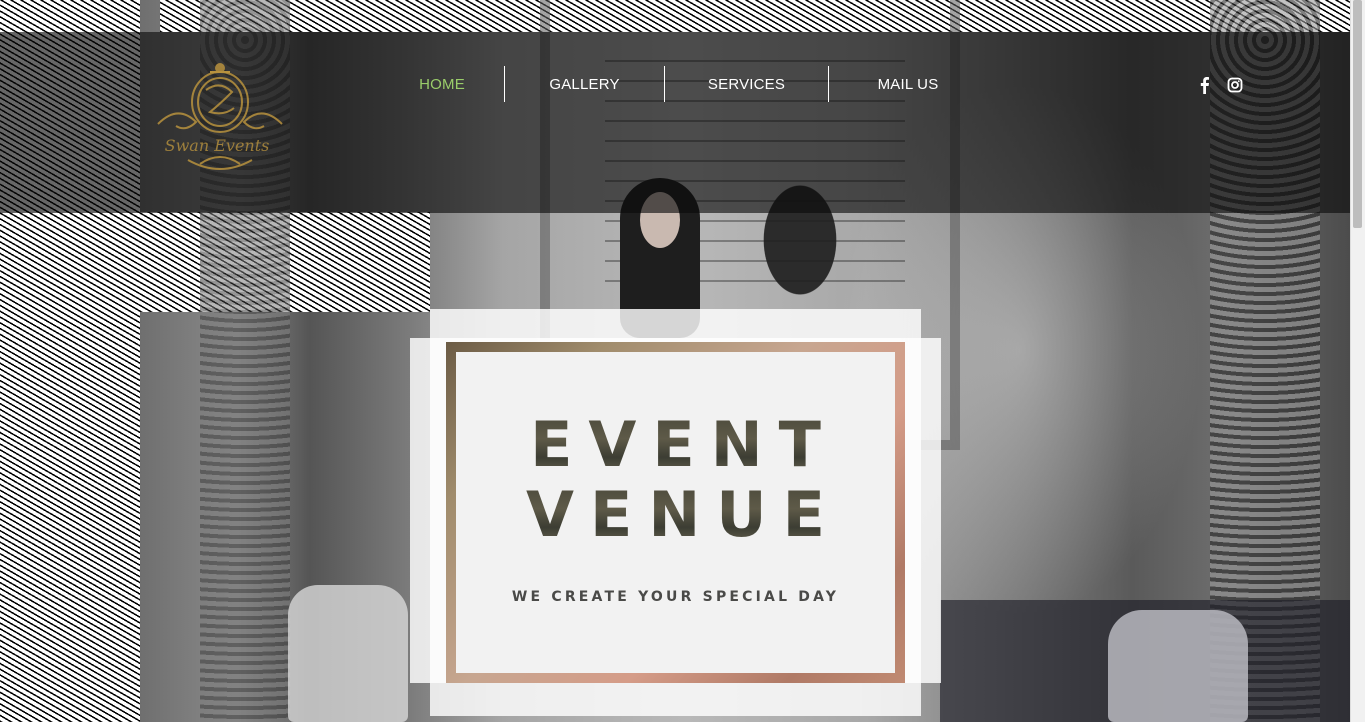  Describe the element at coordinates (217, 145) in the screenshot. I see `logo-text: Swan Events` at that location.